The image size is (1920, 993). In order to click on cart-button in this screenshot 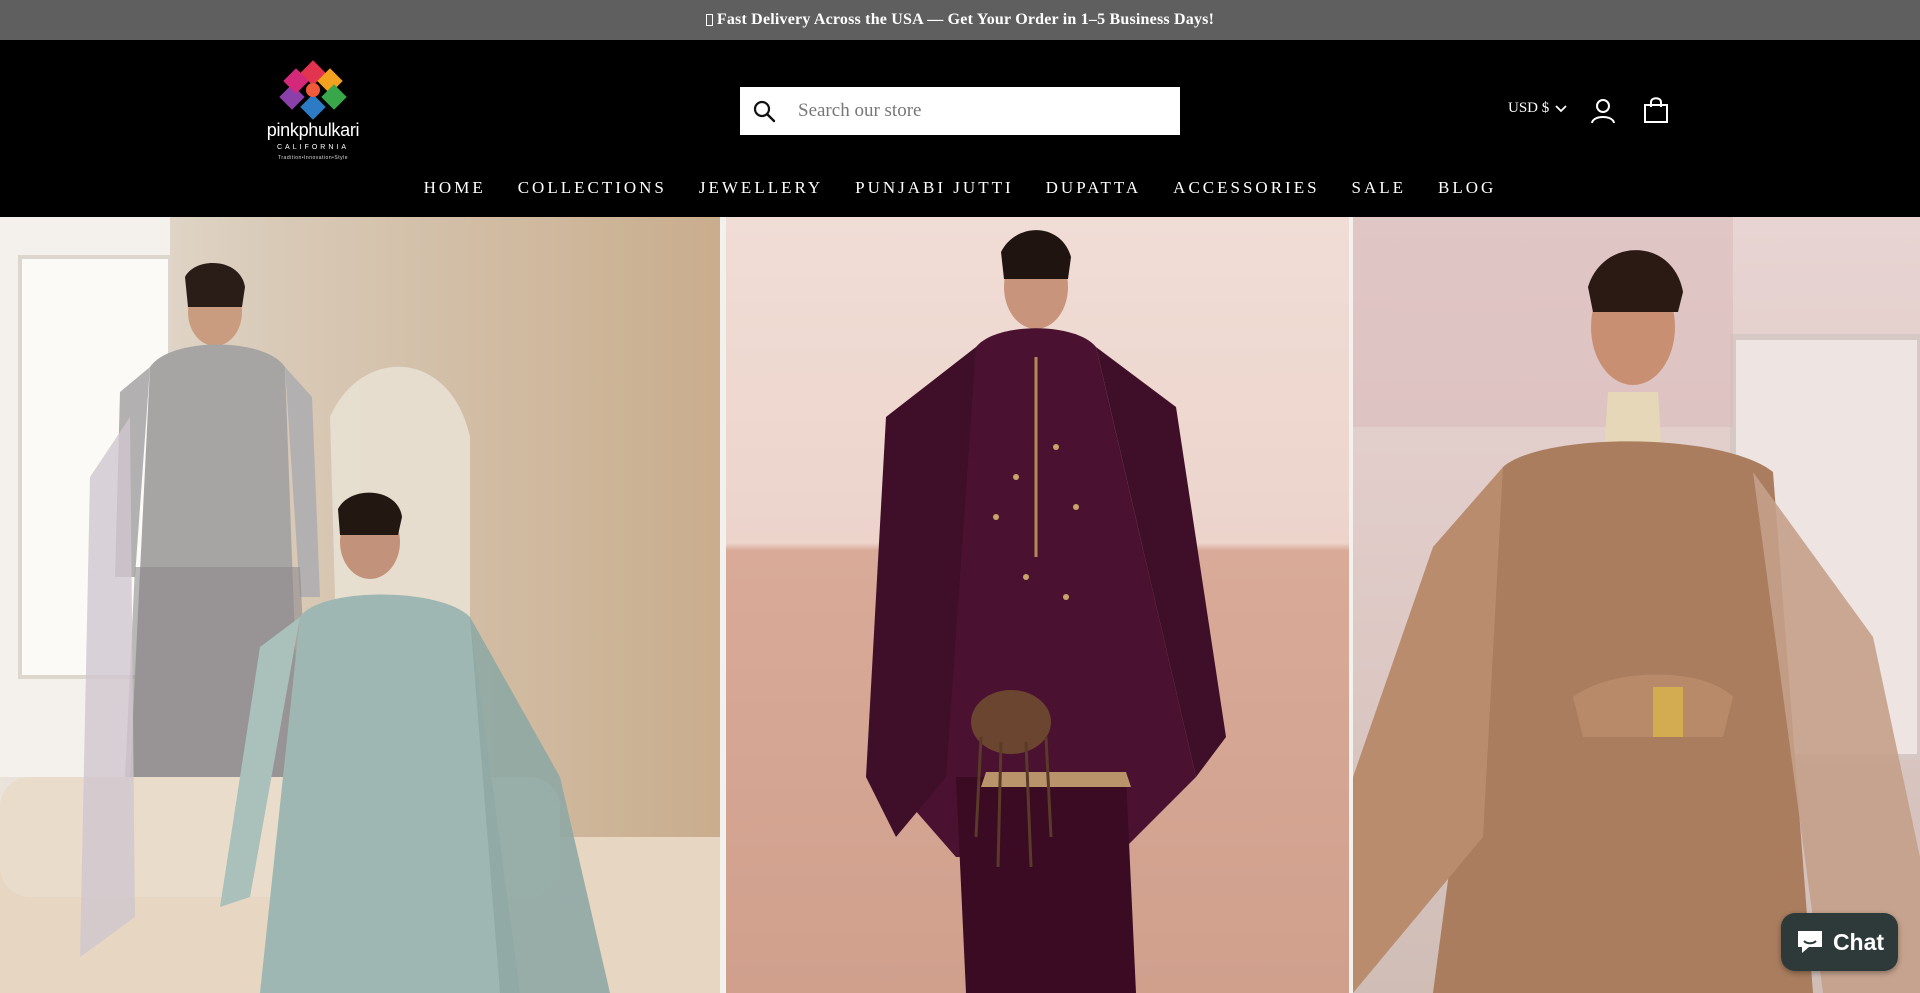, I will do `click(1656, 110)`.